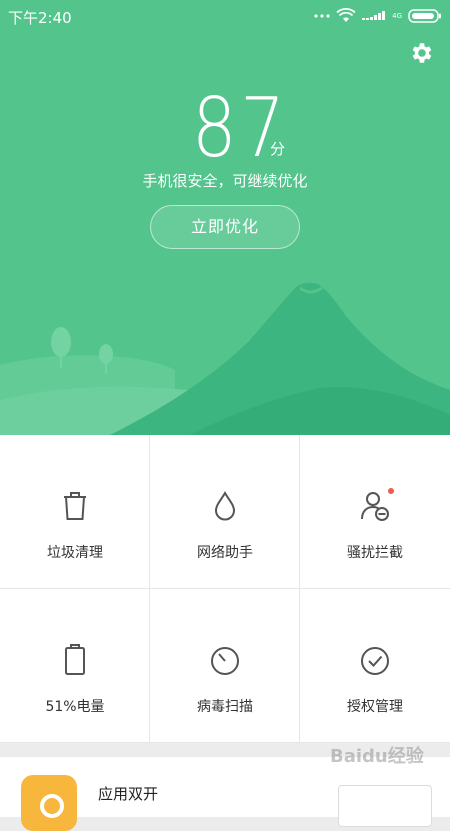 This screenshot has width=450, height=831. I want to click on tool-junk-clean: 垃圾清理, so click(75, 512).